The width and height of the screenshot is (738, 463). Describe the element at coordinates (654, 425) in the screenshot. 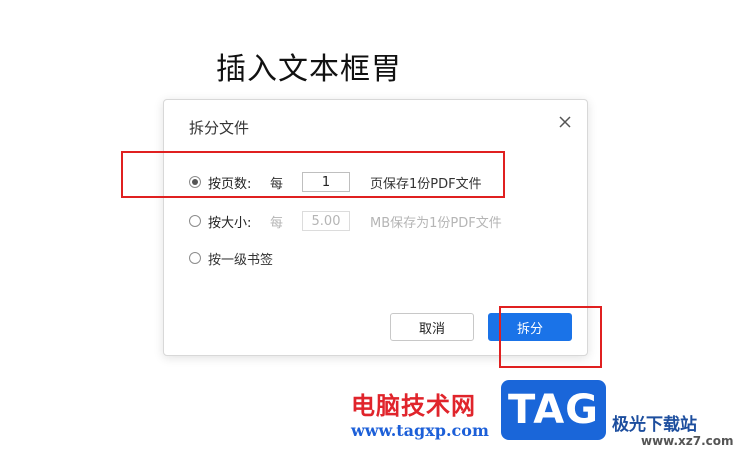

I see `watermark-partner-name: 极光下载站` at that location.